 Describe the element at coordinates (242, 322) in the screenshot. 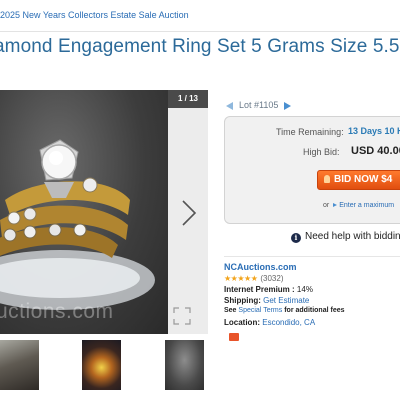

I see `location-label: Location:` at that location.